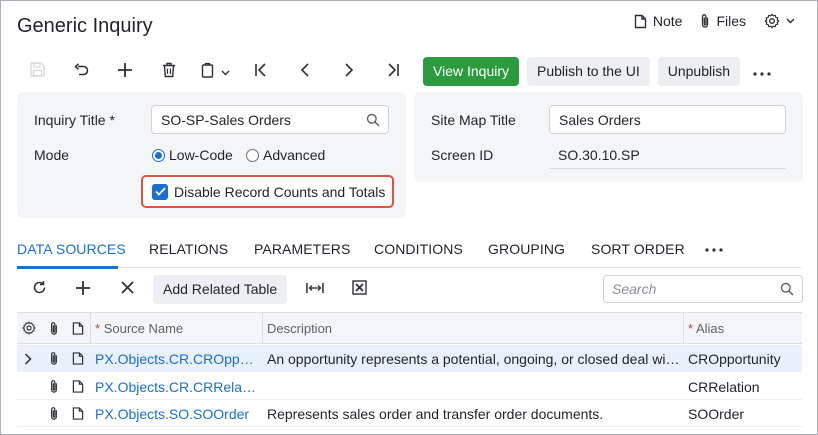 This screenshot has width=818, height=435. I want to click on files-button: Files, so click(723, 21).